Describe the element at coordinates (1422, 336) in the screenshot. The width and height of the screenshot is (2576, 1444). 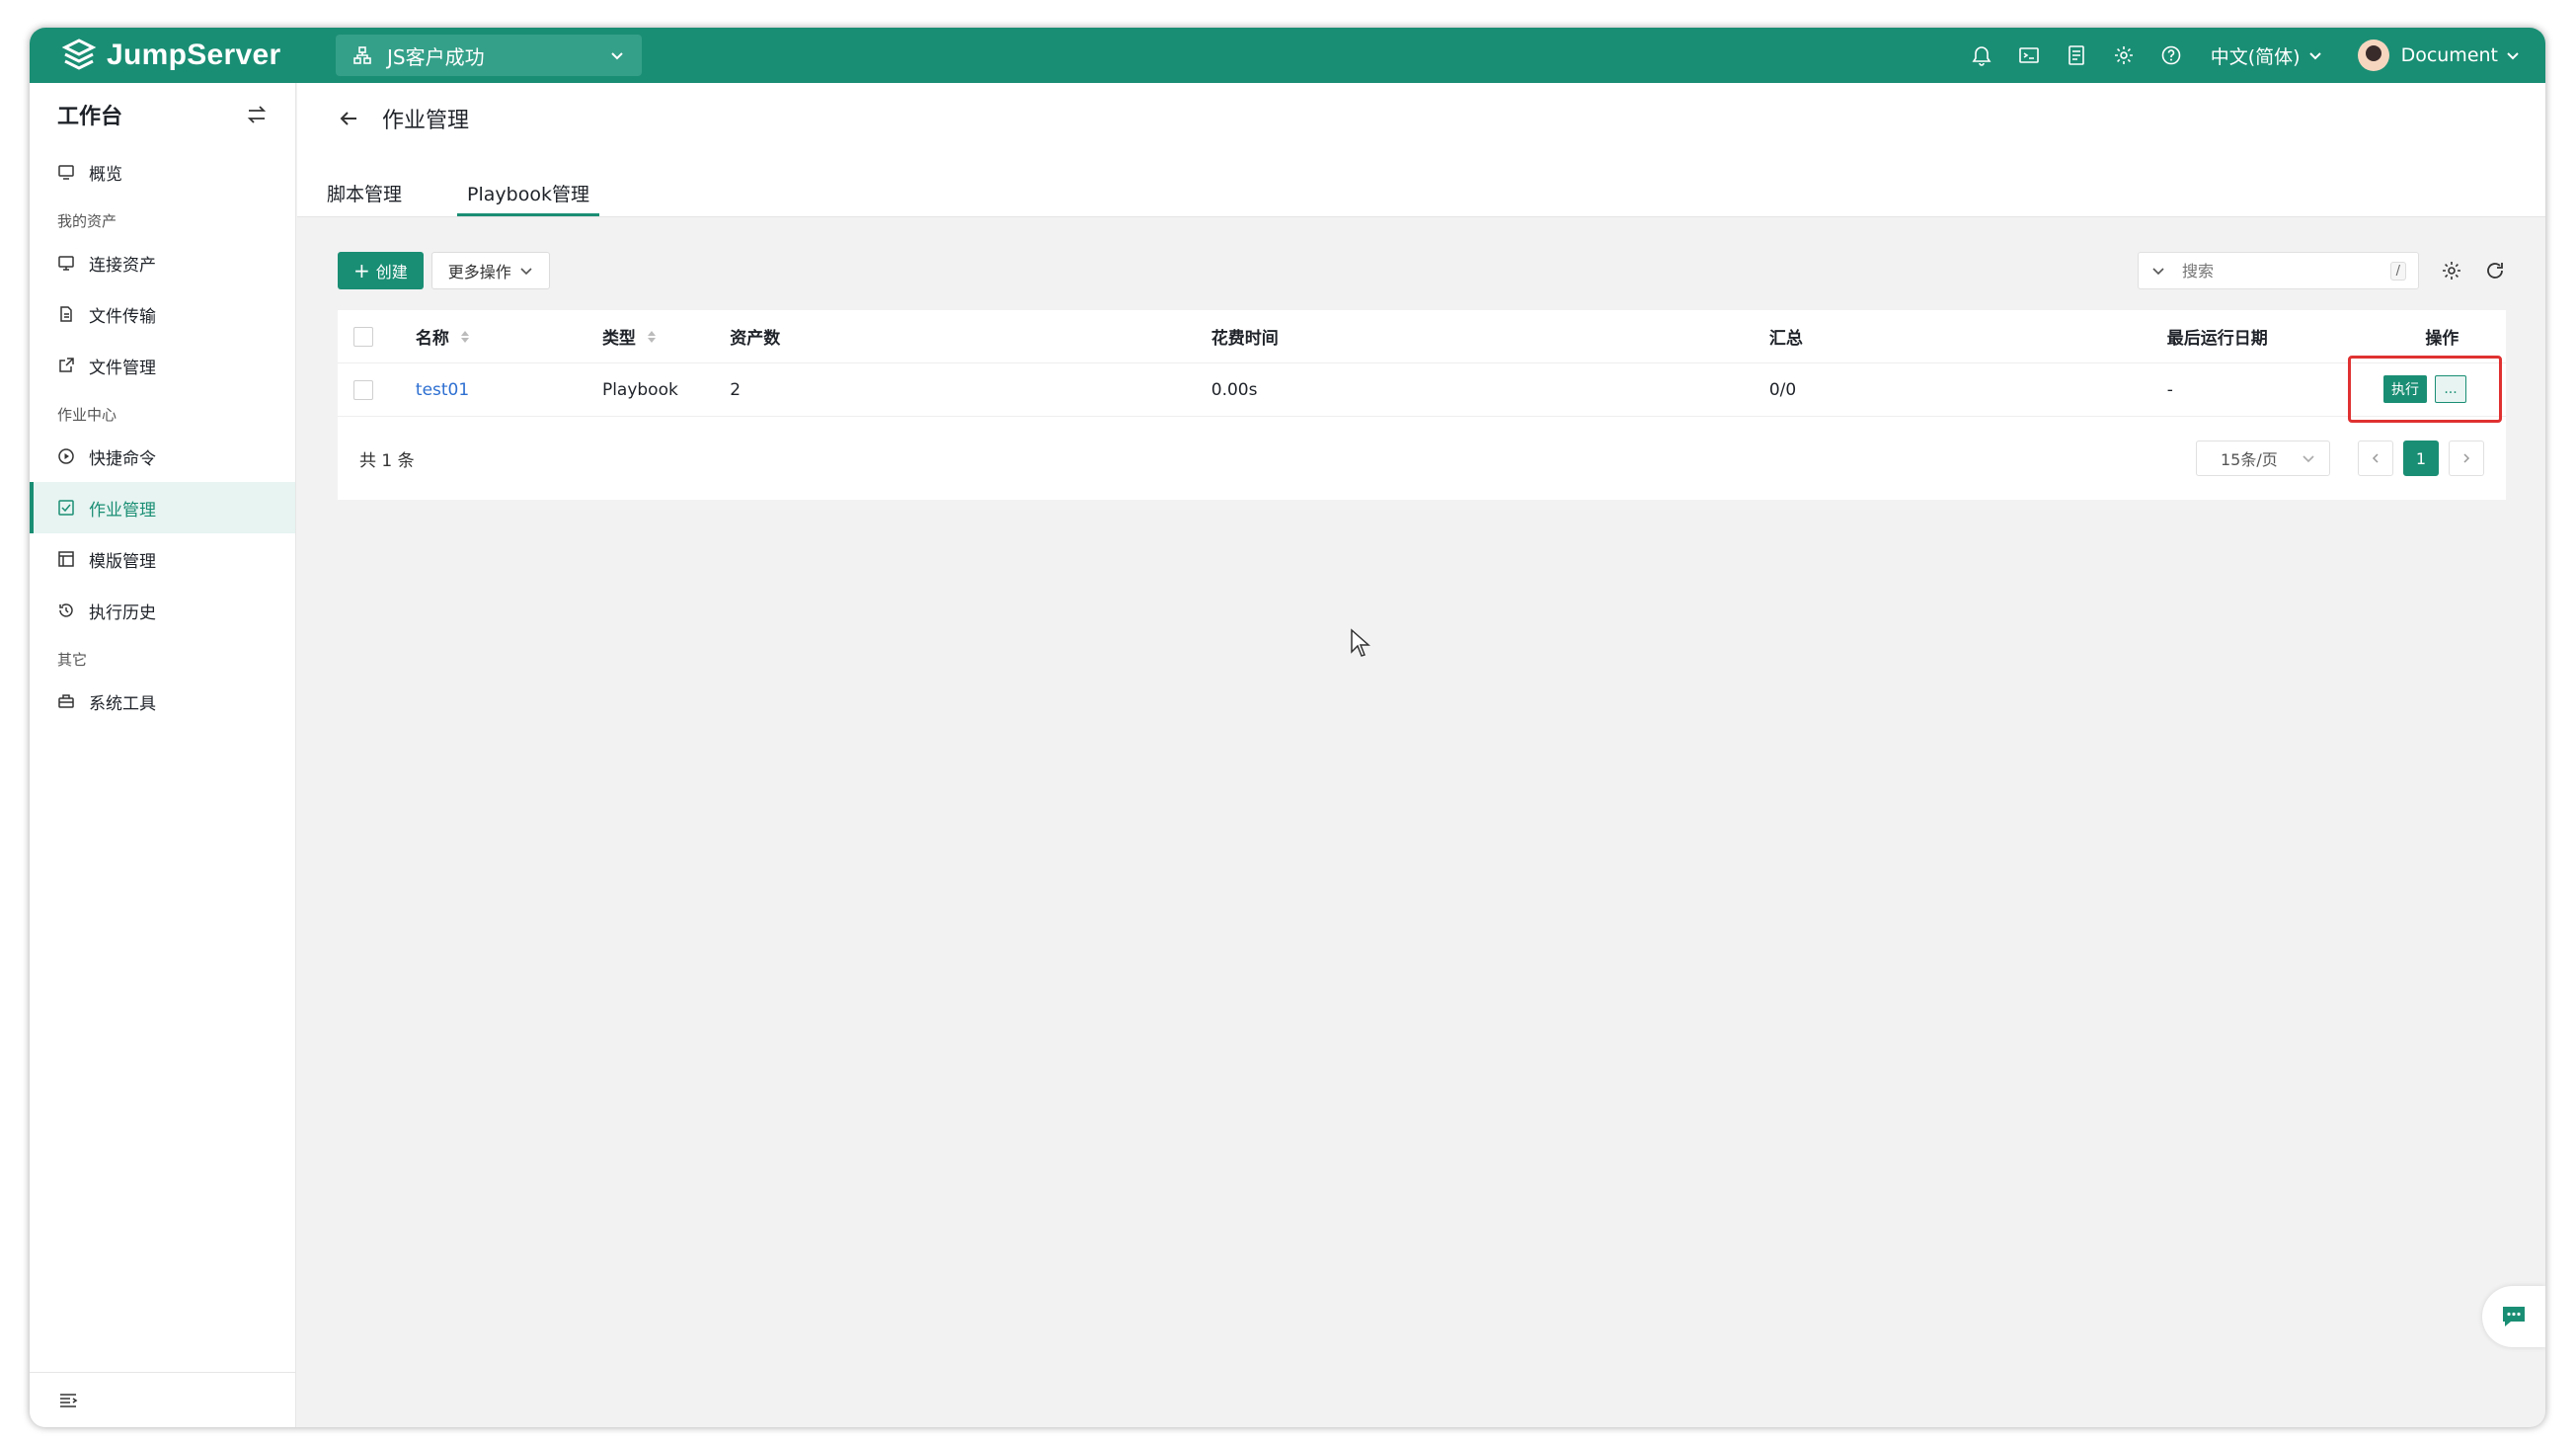
I see `table-header-row: 名称 类型 资产数 花费时间 汇总 最后运行日期 操作` at that location.